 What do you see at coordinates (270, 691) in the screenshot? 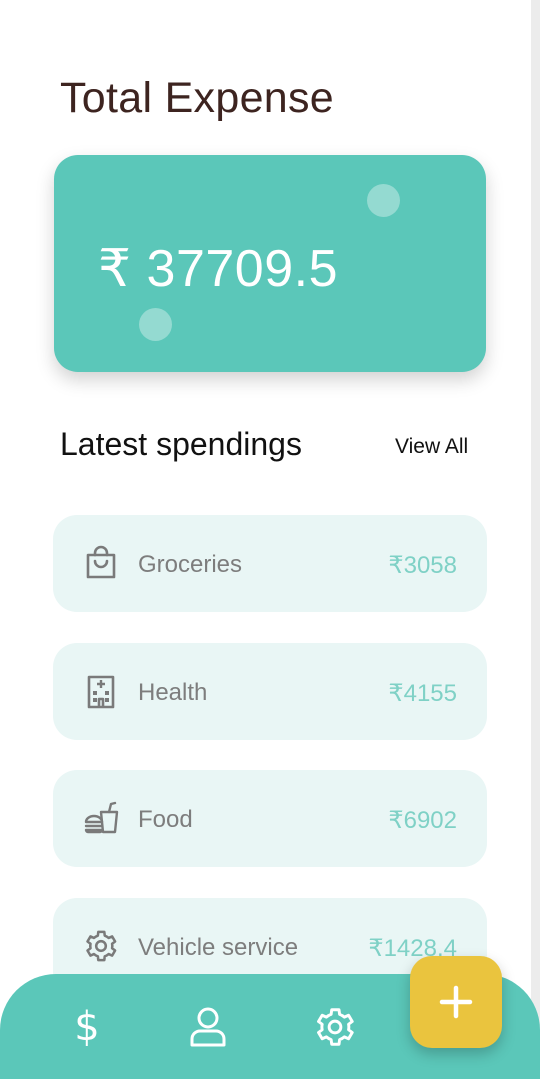
I see `spending-item-health: Health ₹4155` at bounding box center [270, 691].